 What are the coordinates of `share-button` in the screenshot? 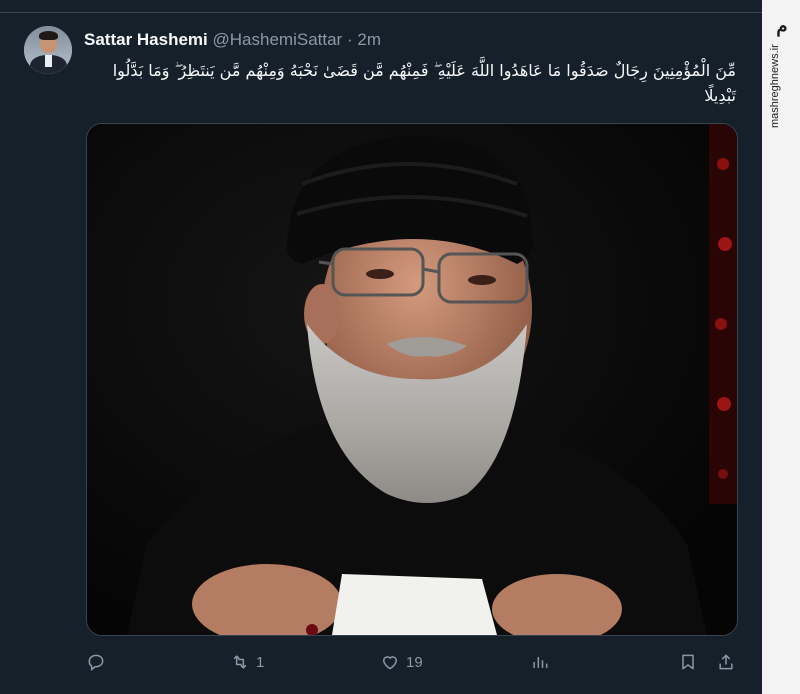 It's located at (726, 662).